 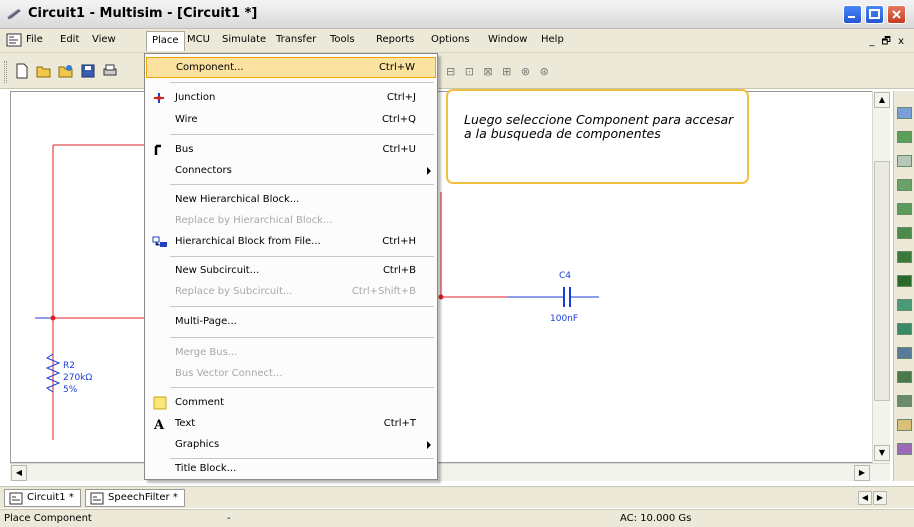 I want to click on comment-icon, so click(x=160, y=403).